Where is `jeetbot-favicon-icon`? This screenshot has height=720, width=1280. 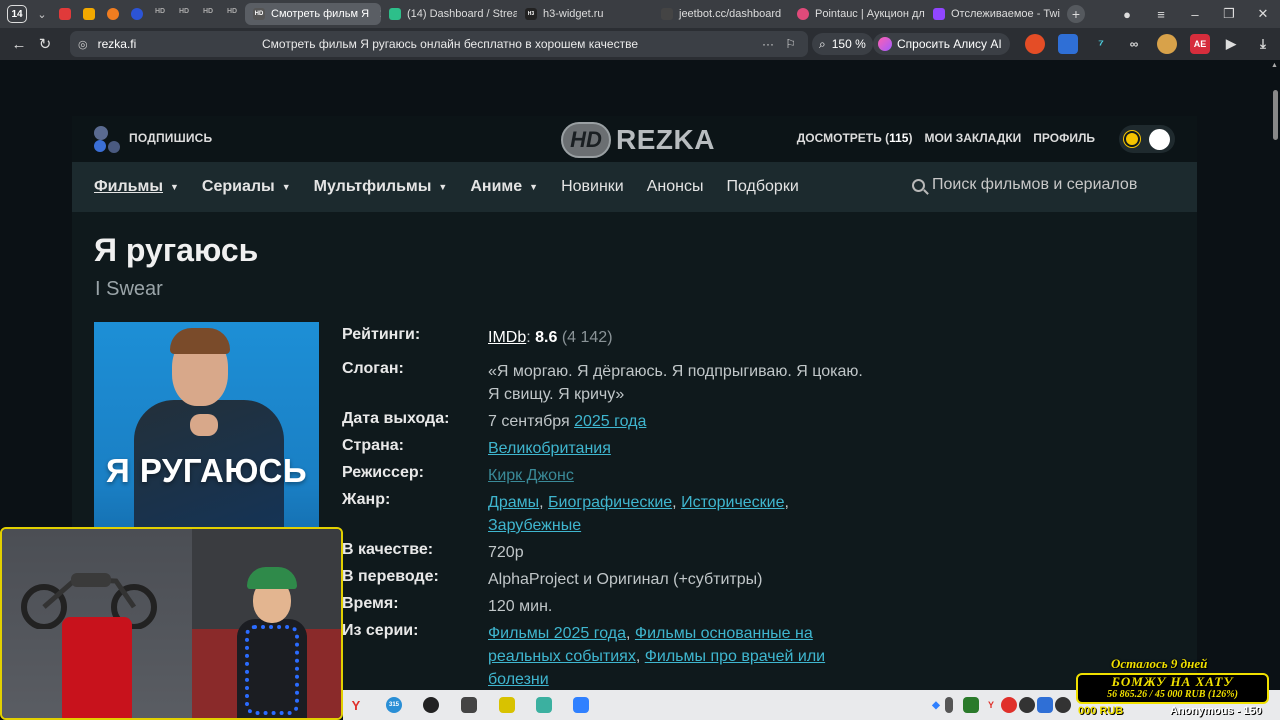 jeetbot-favicon-icon is located at coordinates (667, 14).